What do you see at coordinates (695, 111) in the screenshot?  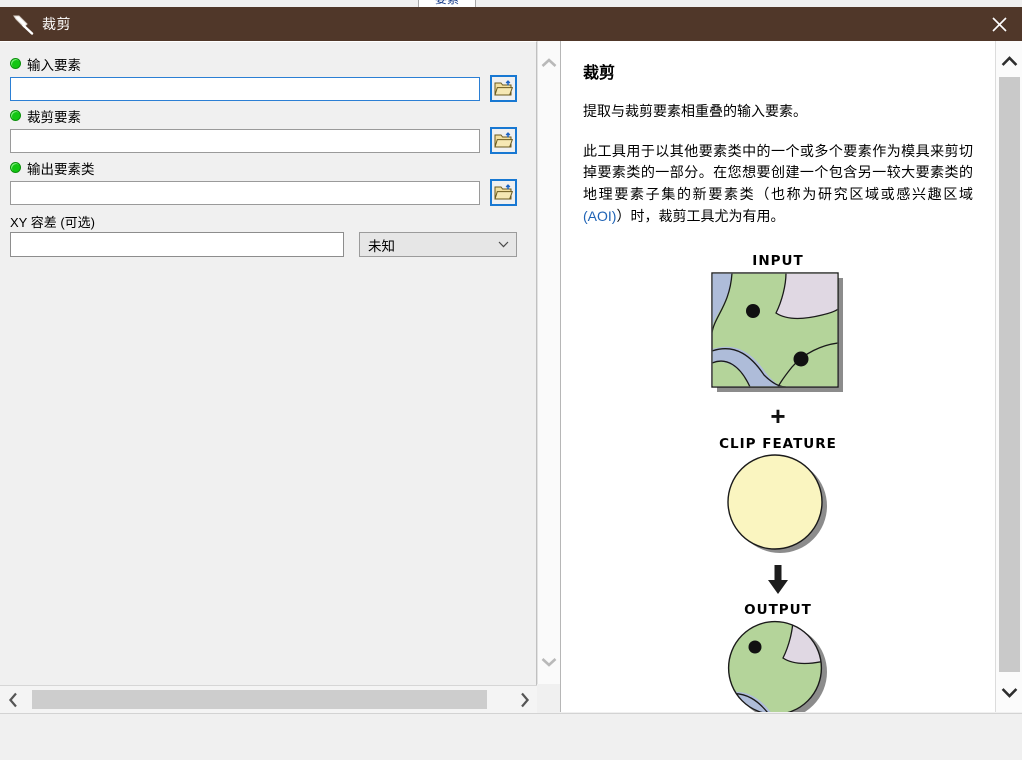 I see `help-summary: 提取与裁剪要素相重叠的输入要素。` at bounding box center [695, 111].